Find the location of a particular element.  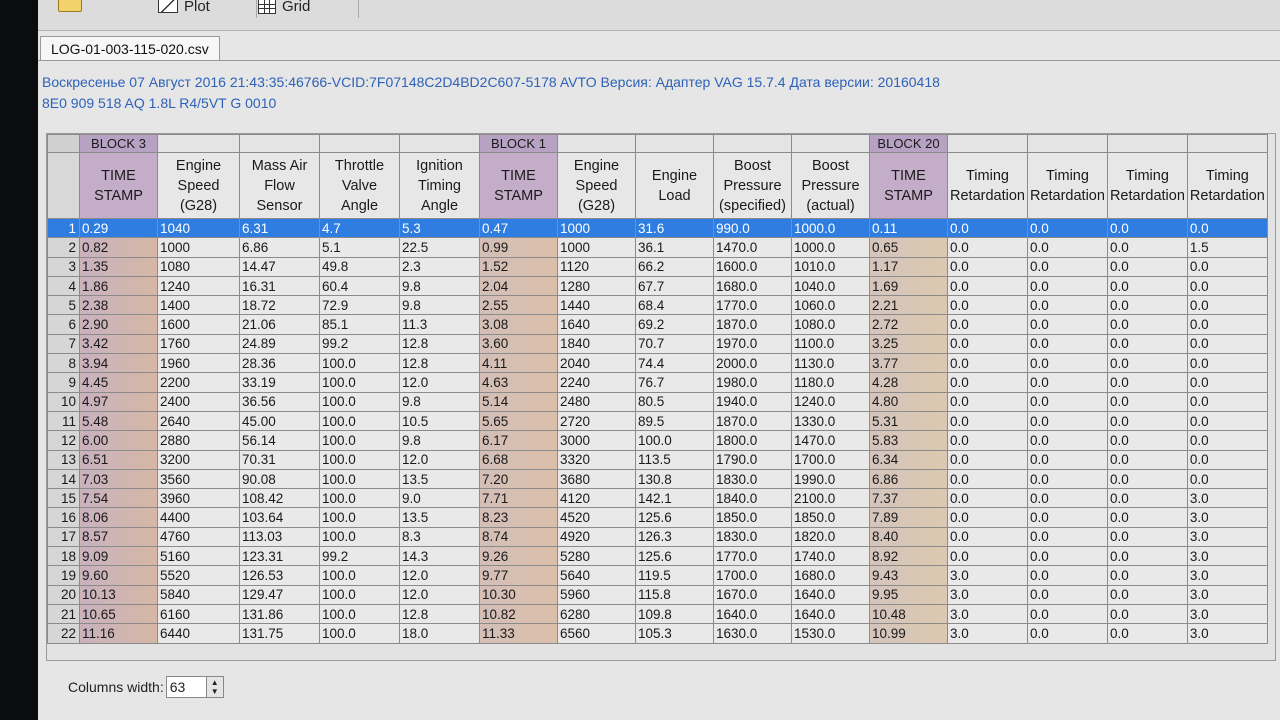

grid-button: Grid is located at coordinates (303, 9).